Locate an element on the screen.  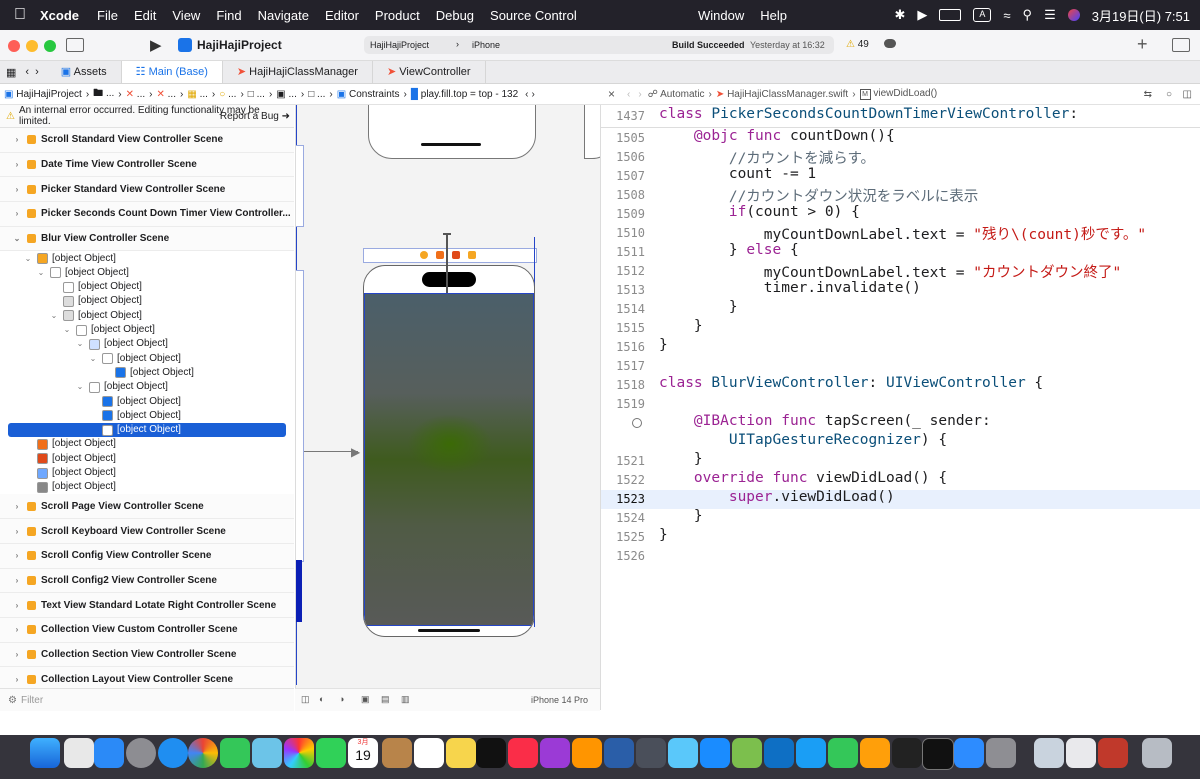
trash-icon is located at coordinates (1157, 753).